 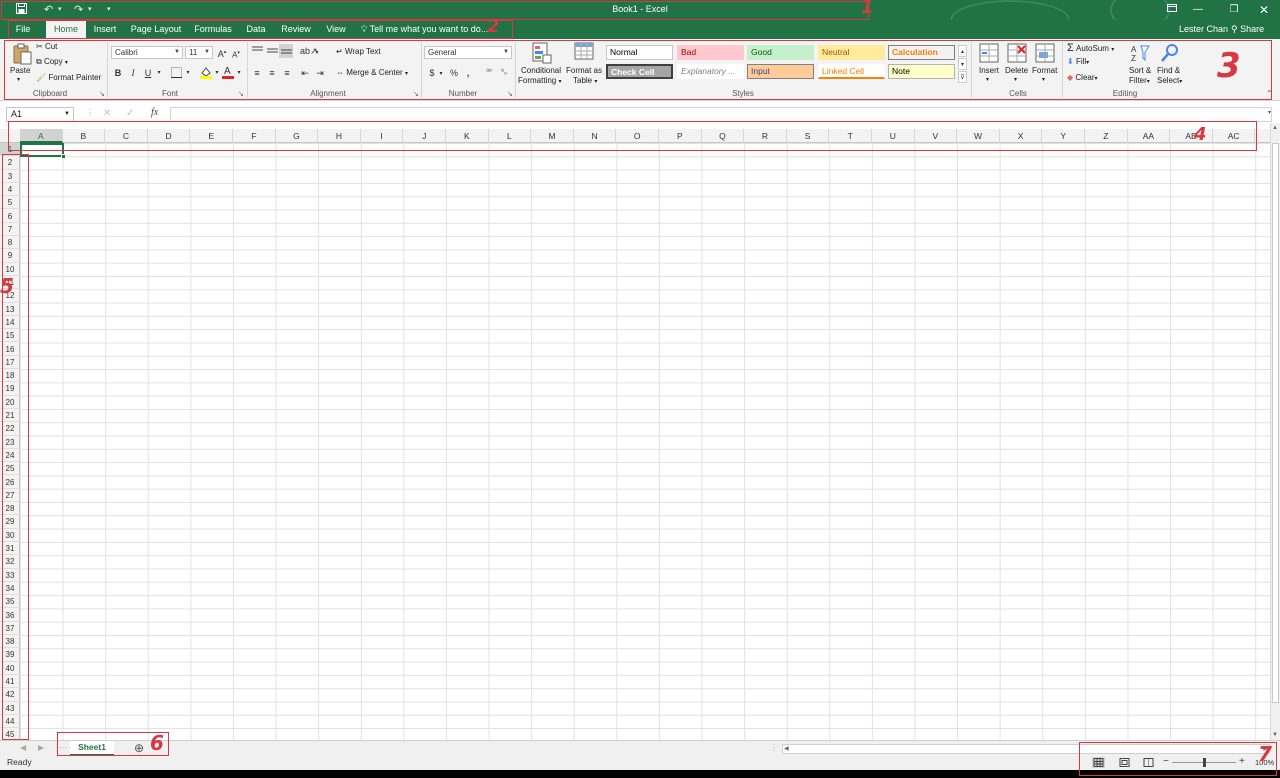 I want to click on chevron-down-icon: ▼, so click(x=67, y=114).